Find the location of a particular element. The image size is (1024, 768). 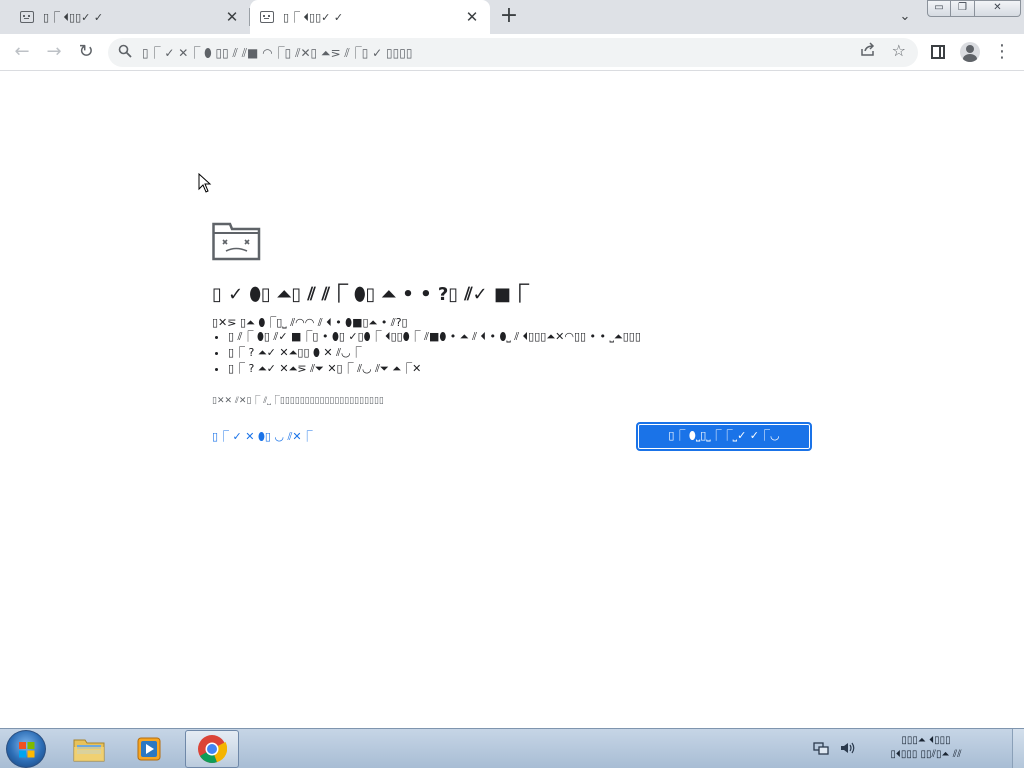

sad-folder-icon is located at coordinates (237, 243).